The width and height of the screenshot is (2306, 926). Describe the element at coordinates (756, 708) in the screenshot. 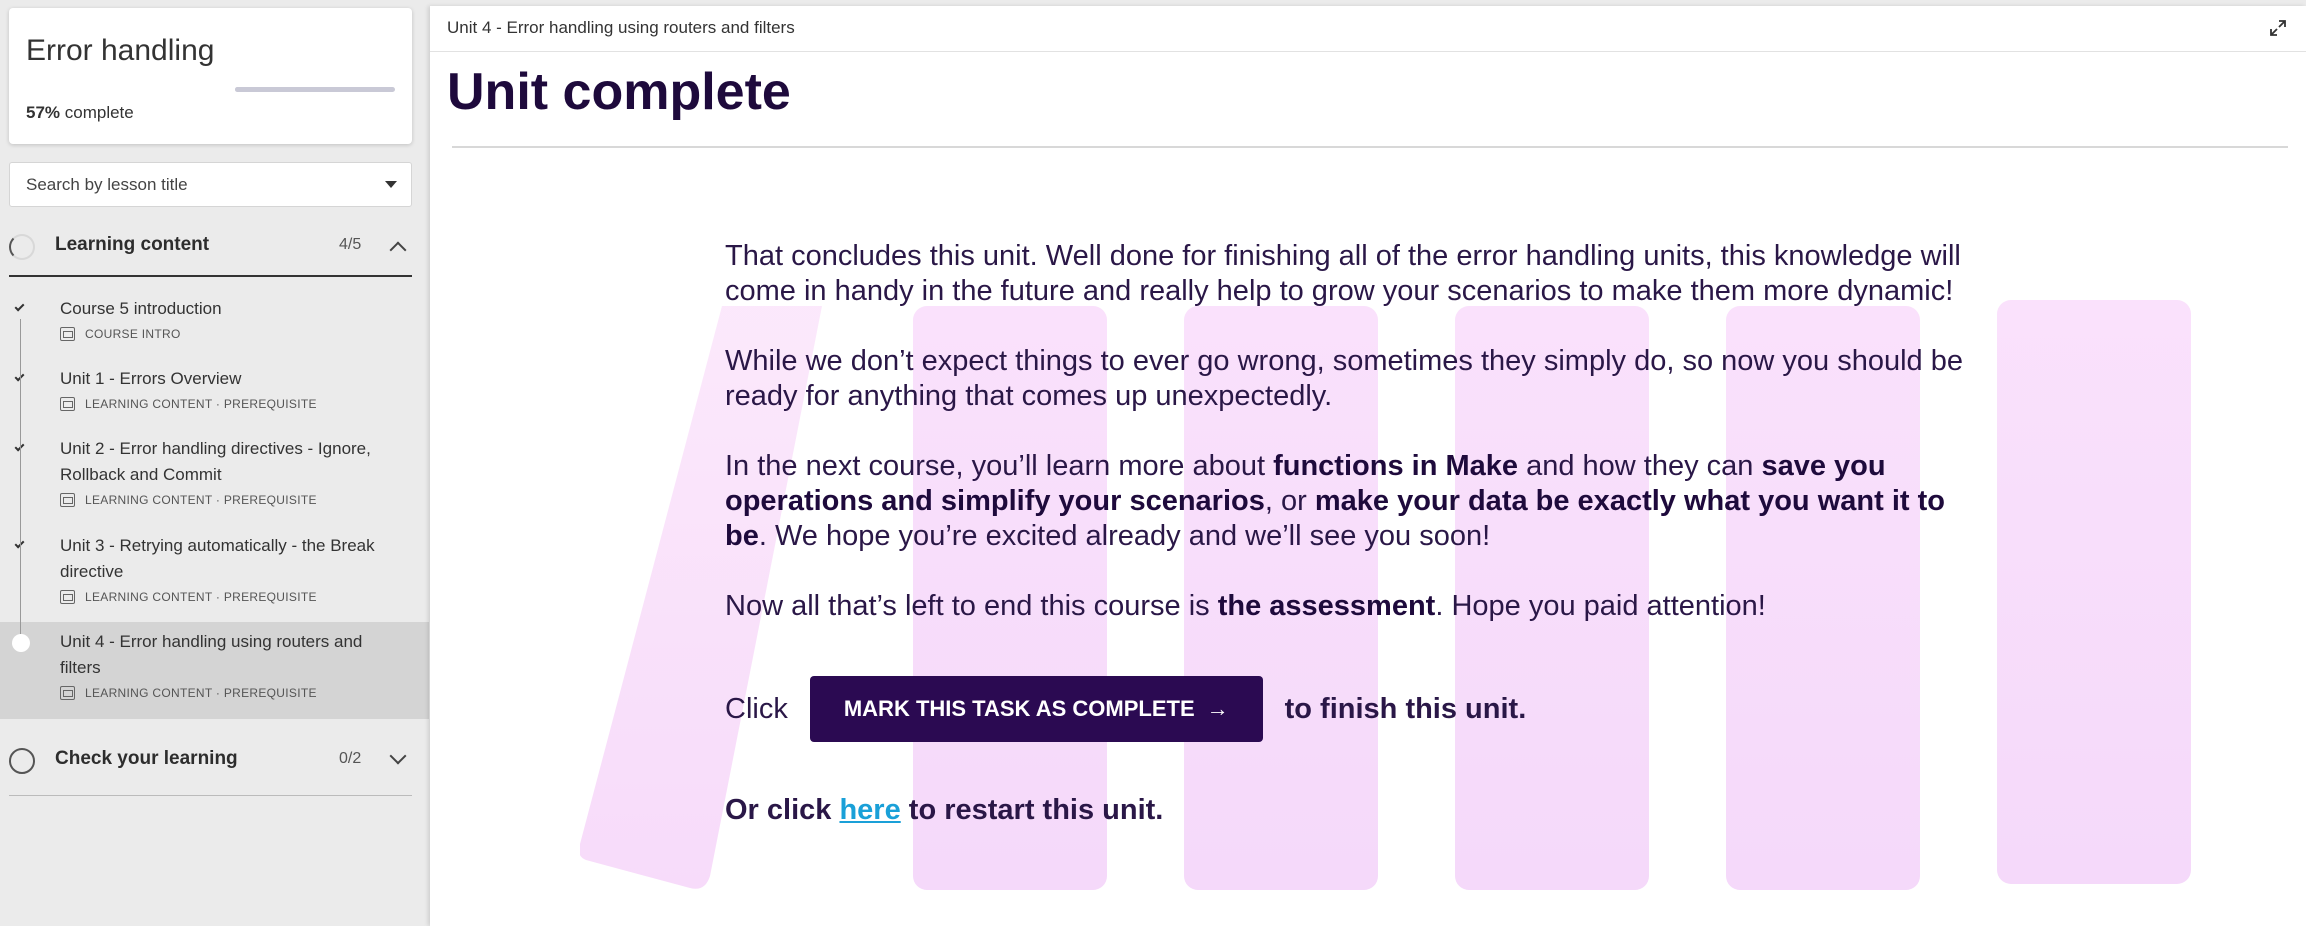

I see `click-prefix: Click` at that location.